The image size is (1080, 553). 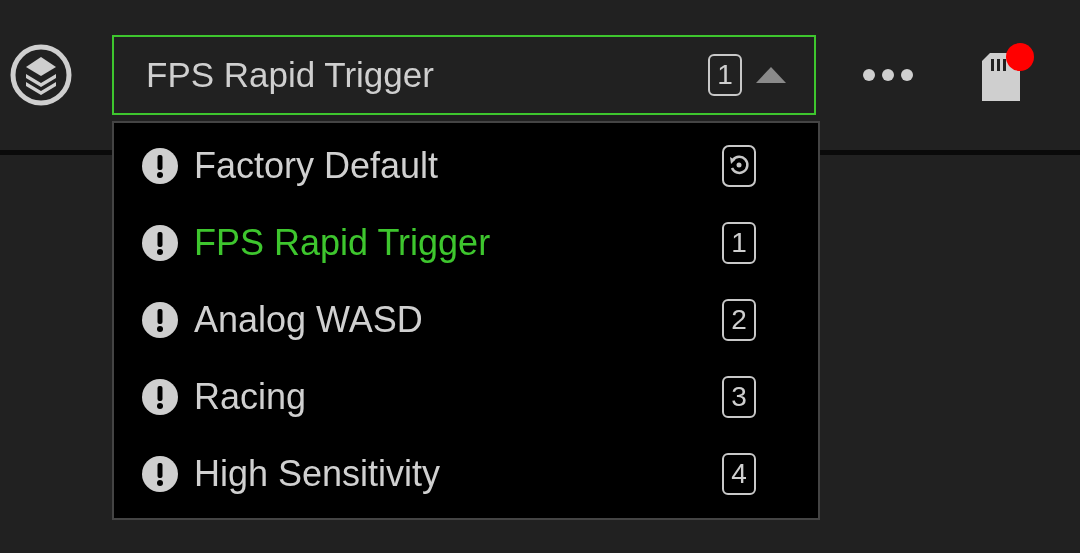 What do you see at coordinates (41, 75) in the screenshot?
I see `layers-icon` at bounding box center [41, 75].